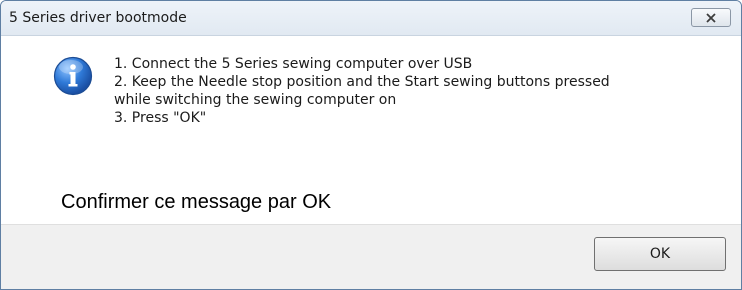 This screenshot has width=742, height=290. I want to click on close-icon, so click(711, 17).